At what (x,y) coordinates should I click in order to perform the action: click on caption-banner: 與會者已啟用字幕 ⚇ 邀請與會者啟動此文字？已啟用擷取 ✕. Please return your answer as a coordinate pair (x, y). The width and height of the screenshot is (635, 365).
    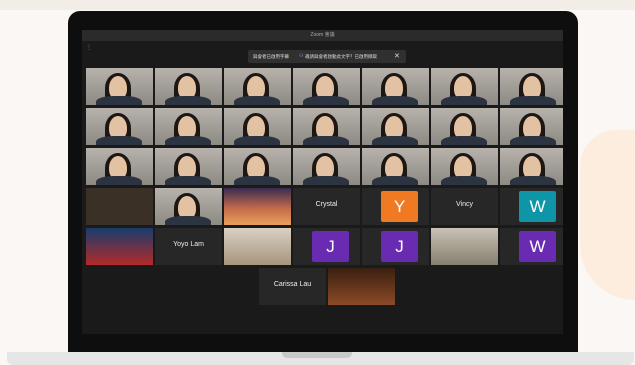
    Looking at the image, I should click on (327, 56).